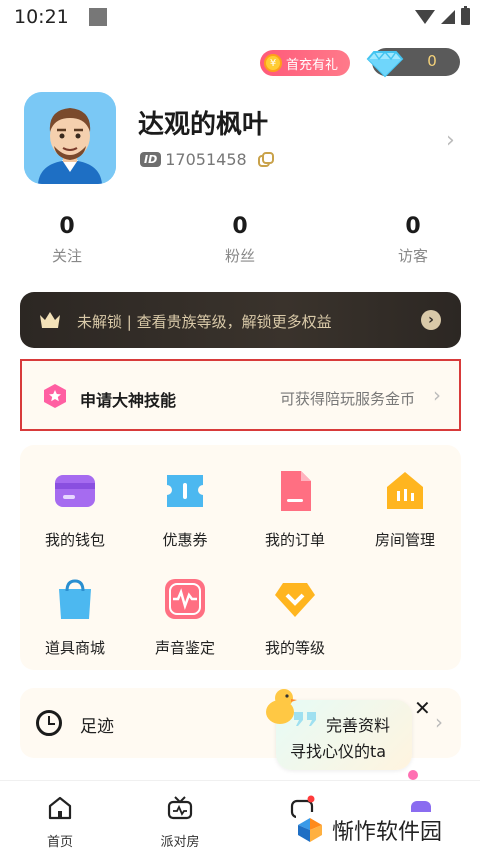  I want to click on tab-party-room: 派对房, so click(180, 822).